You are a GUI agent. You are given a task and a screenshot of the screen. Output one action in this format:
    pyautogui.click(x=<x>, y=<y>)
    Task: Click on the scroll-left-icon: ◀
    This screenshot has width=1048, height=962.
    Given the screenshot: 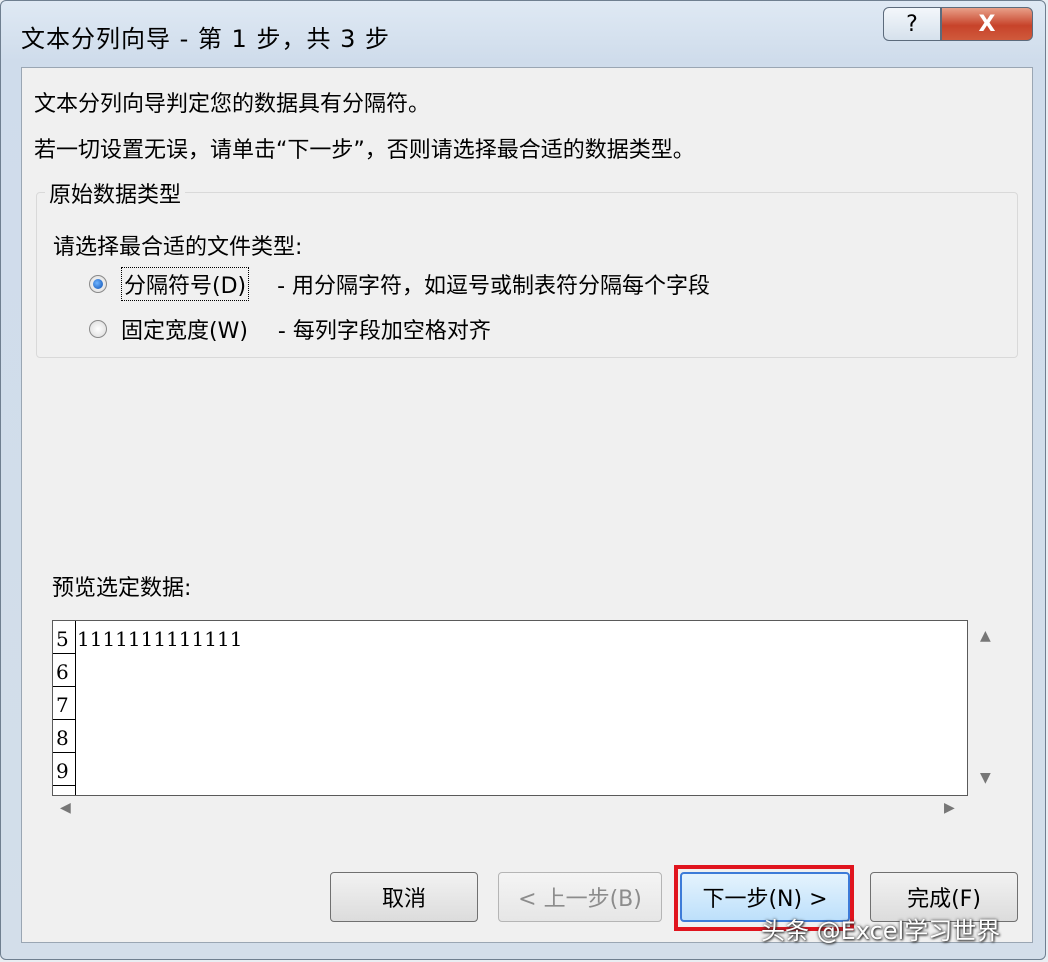 What is the action you would take?
    pyautogui.click(x=65, y=808)
    